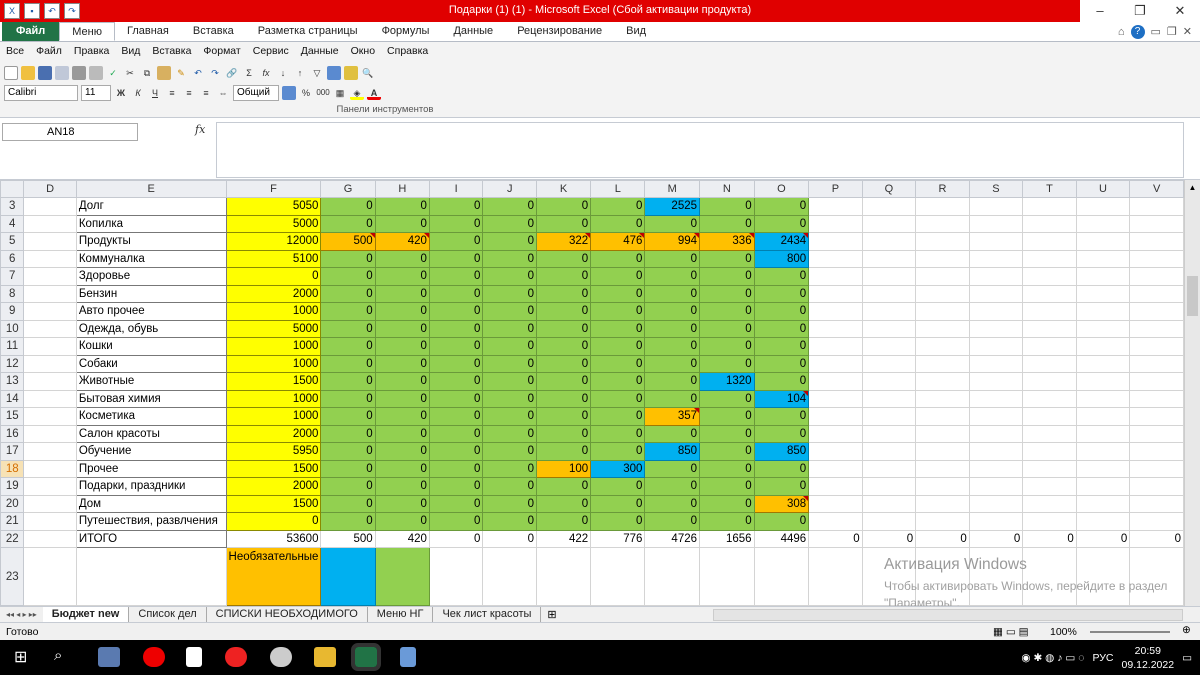 The height and width of the screenshot is (675, 1200). Describe the element at coordinates (12, 258) in the screenshot. I see `row-header: 6` at that location.